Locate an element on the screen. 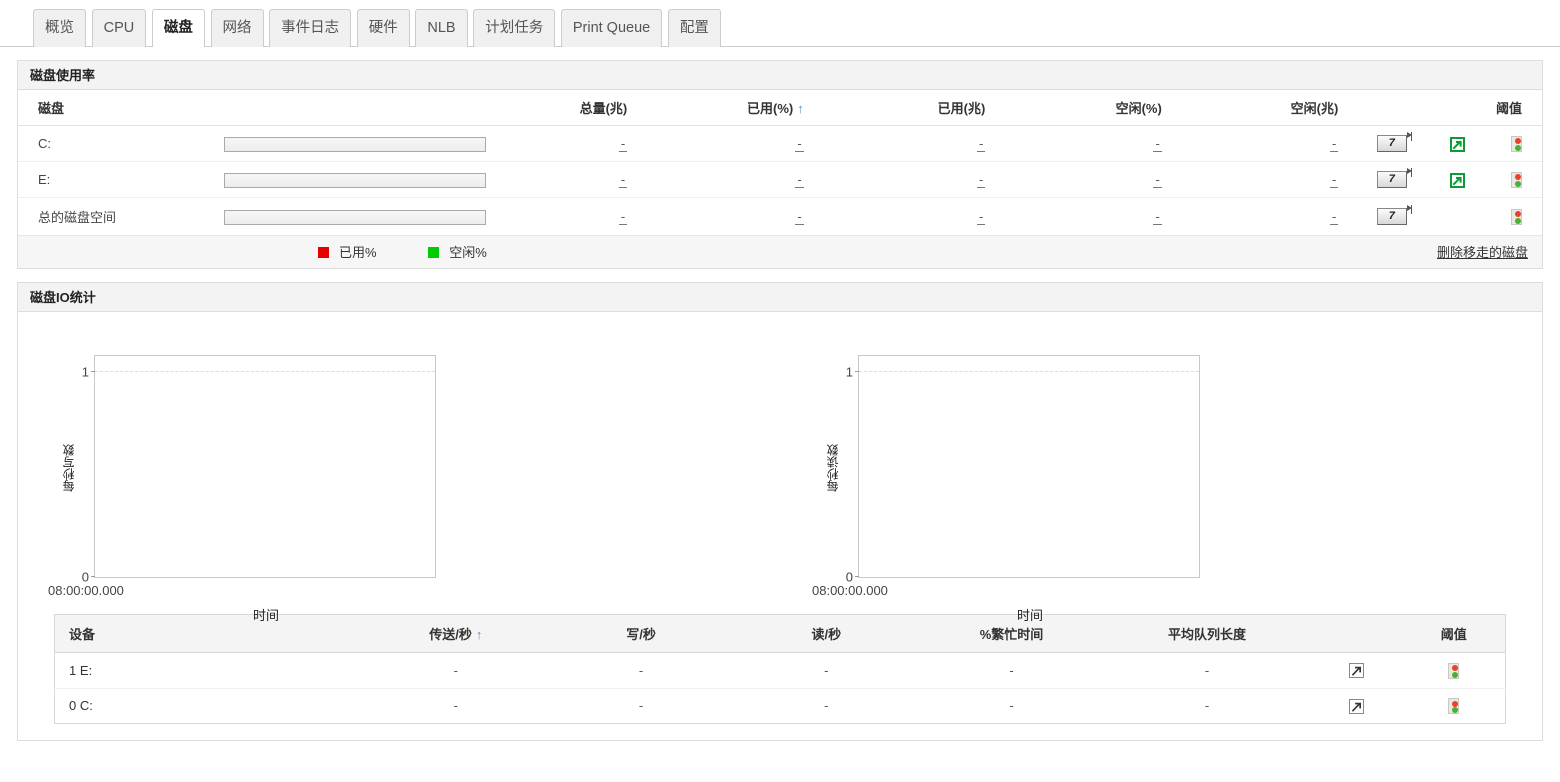 Image resolution: width=1560 pixels, height=782 pixels. disk-name: 总的磁盘空间 is located at coordinates (77, 218).